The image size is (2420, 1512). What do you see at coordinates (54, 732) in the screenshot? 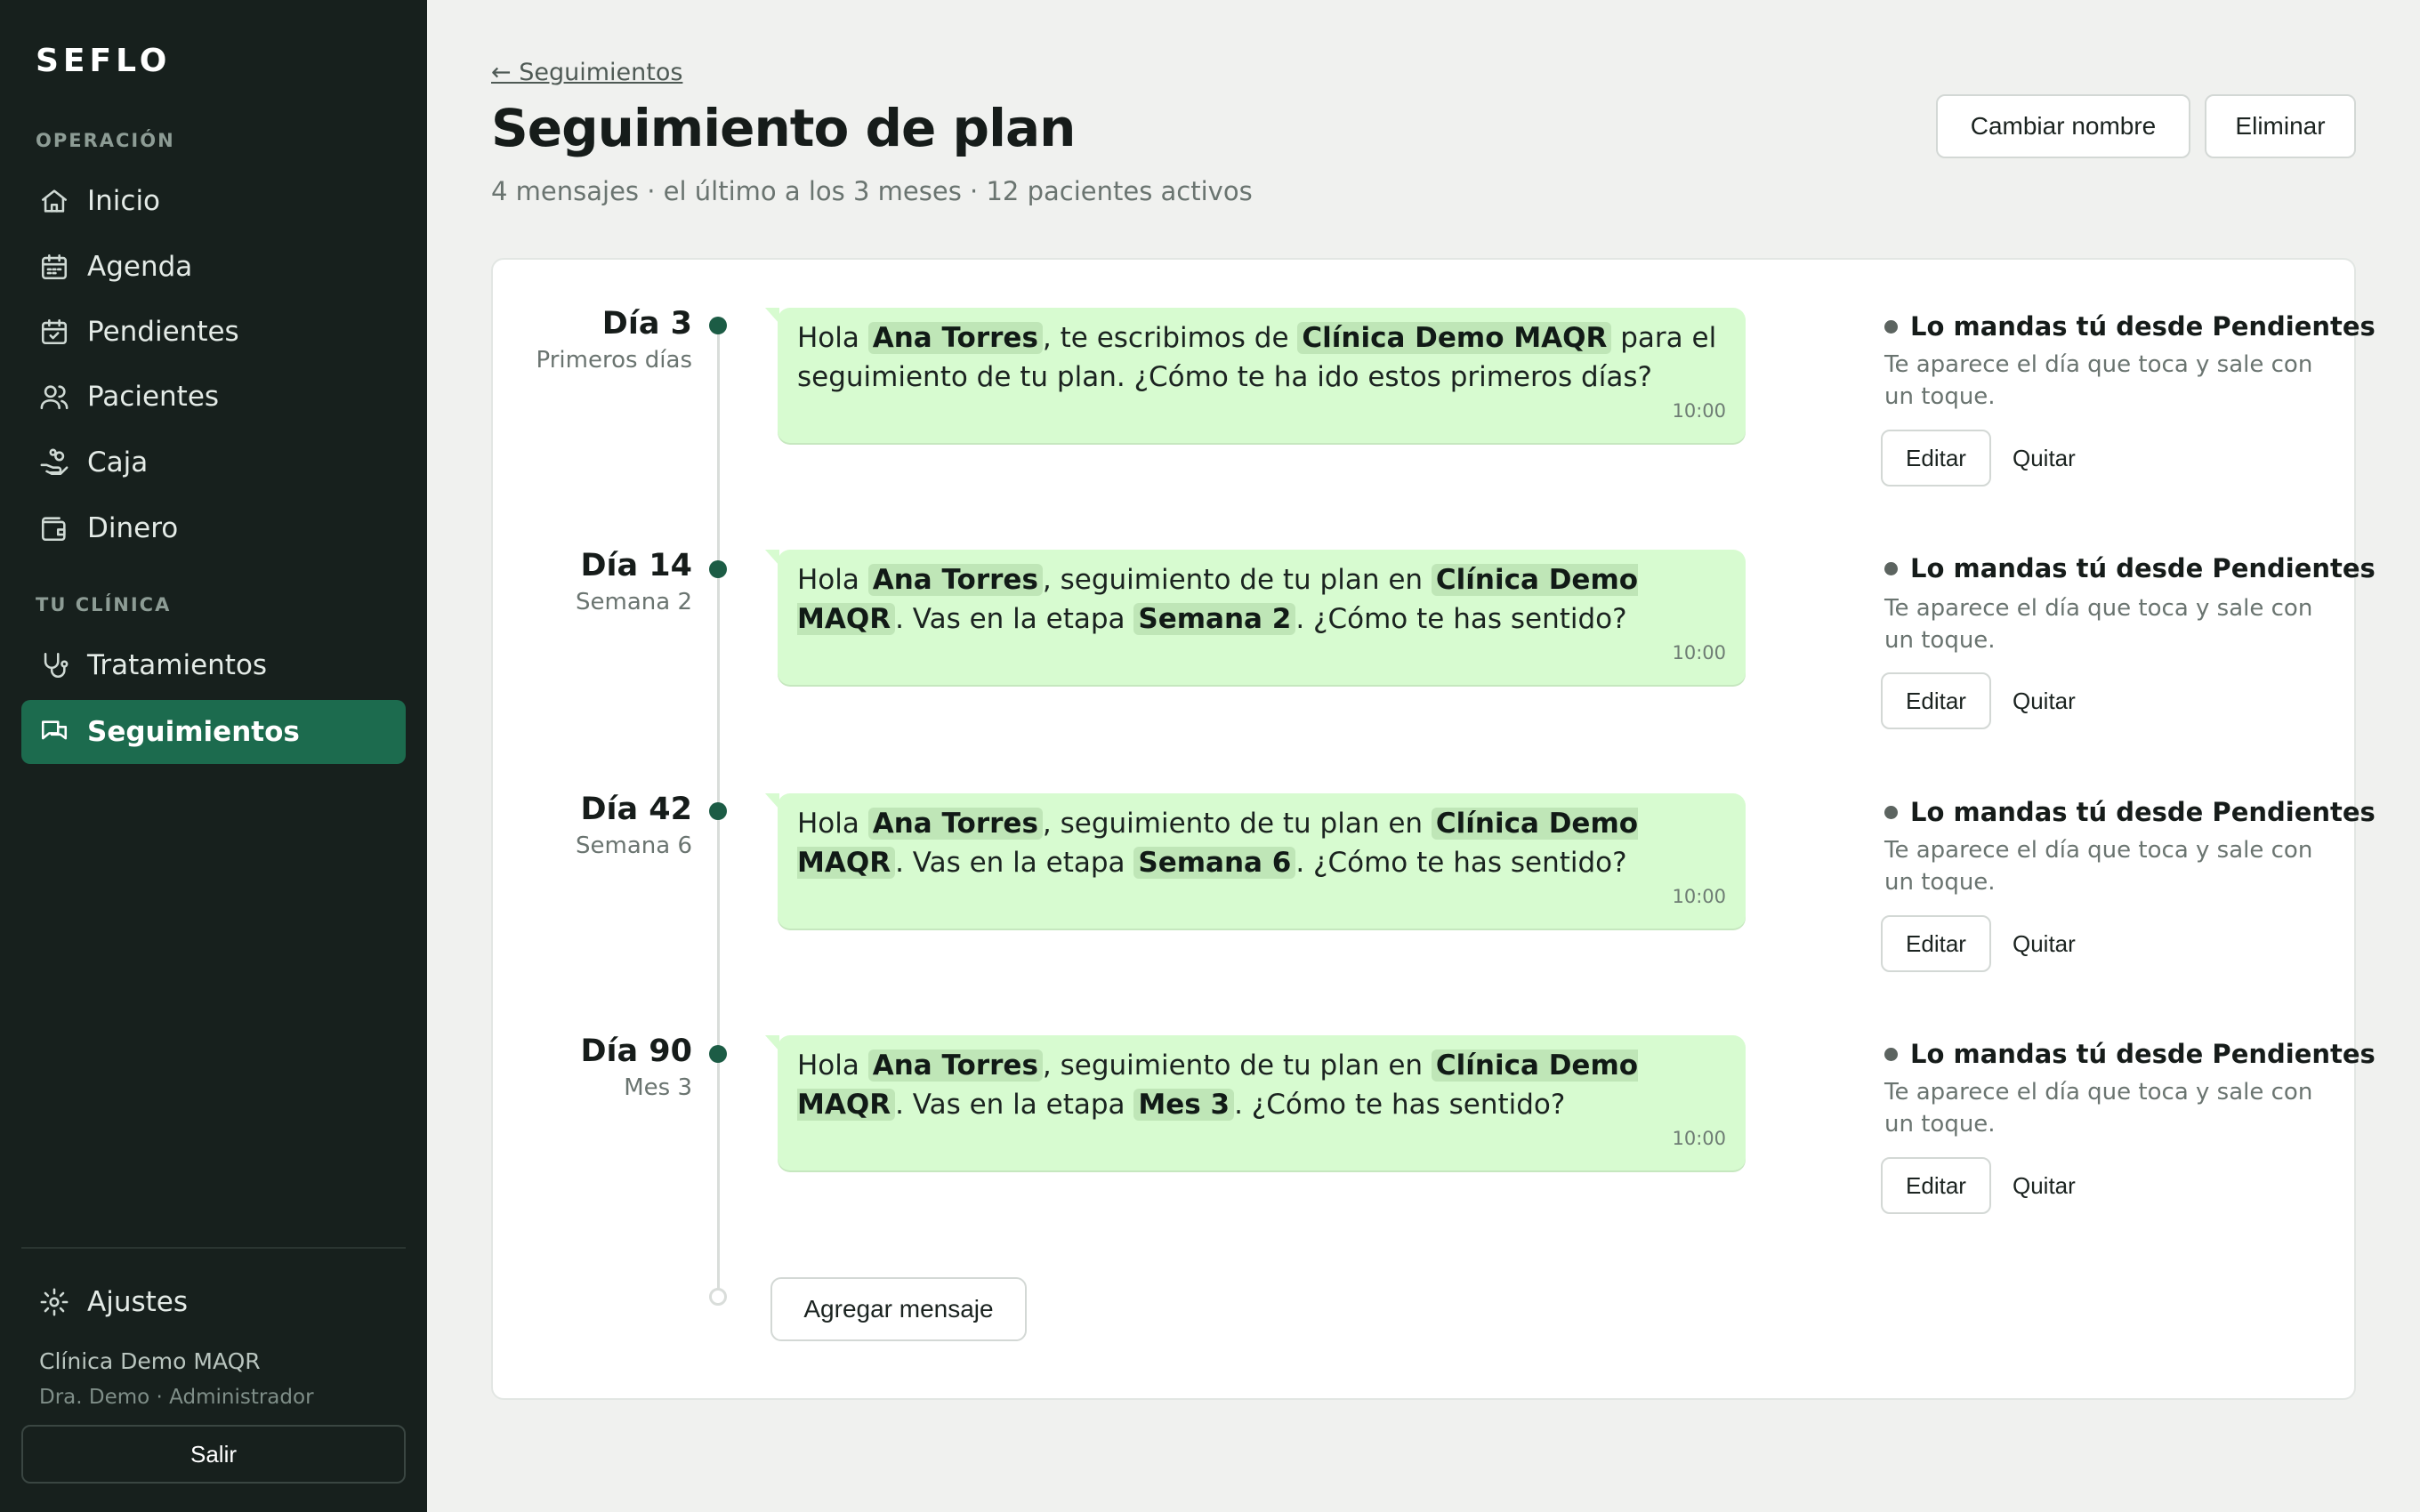
I see `messages-icon` at bounding box center [54, 732].